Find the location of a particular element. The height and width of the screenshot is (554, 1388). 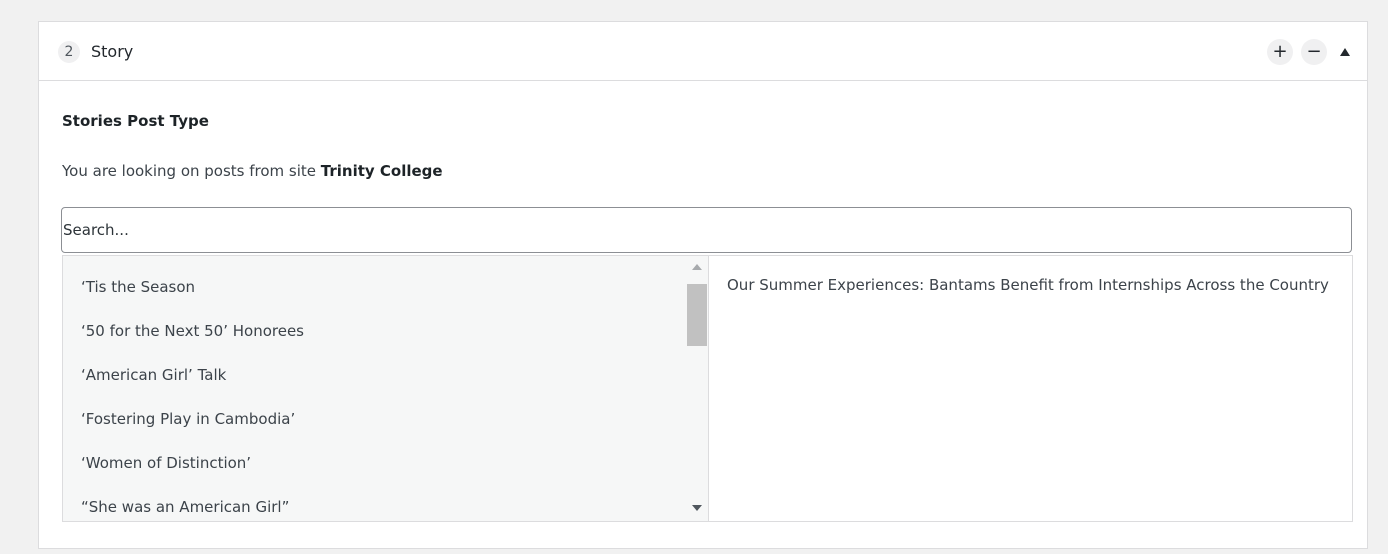

remove-layout-button: − is located at coordinates (1314, 52).